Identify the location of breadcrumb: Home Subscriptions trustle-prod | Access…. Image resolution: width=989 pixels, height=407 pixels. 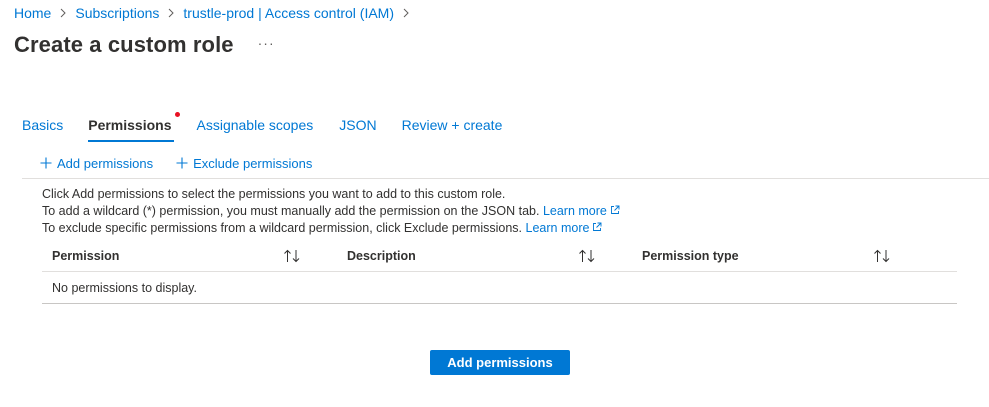
(216, 13).